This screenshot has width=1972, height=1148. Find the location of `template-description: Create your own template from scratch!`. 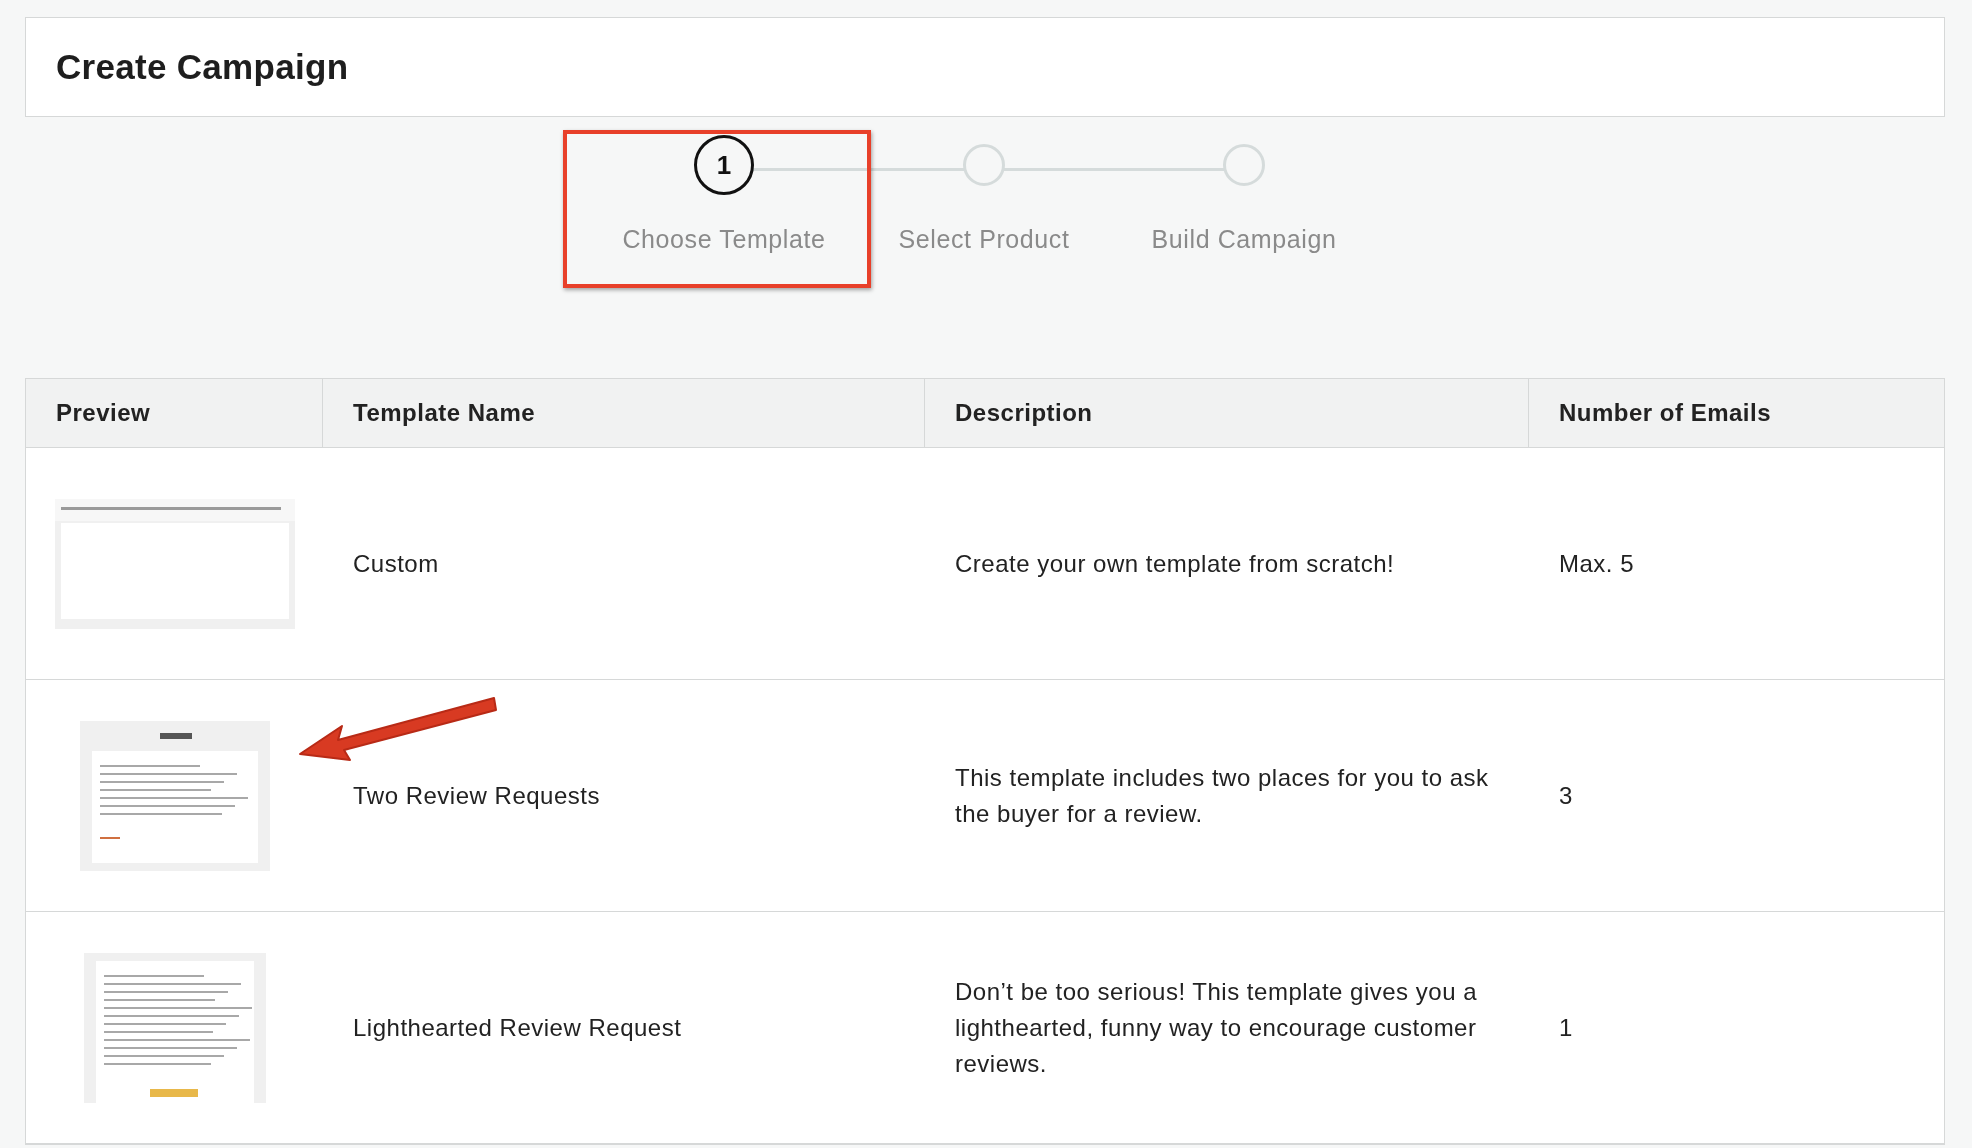

template-description: Create your own template from scratch! is located at coordinates (1175, 563).